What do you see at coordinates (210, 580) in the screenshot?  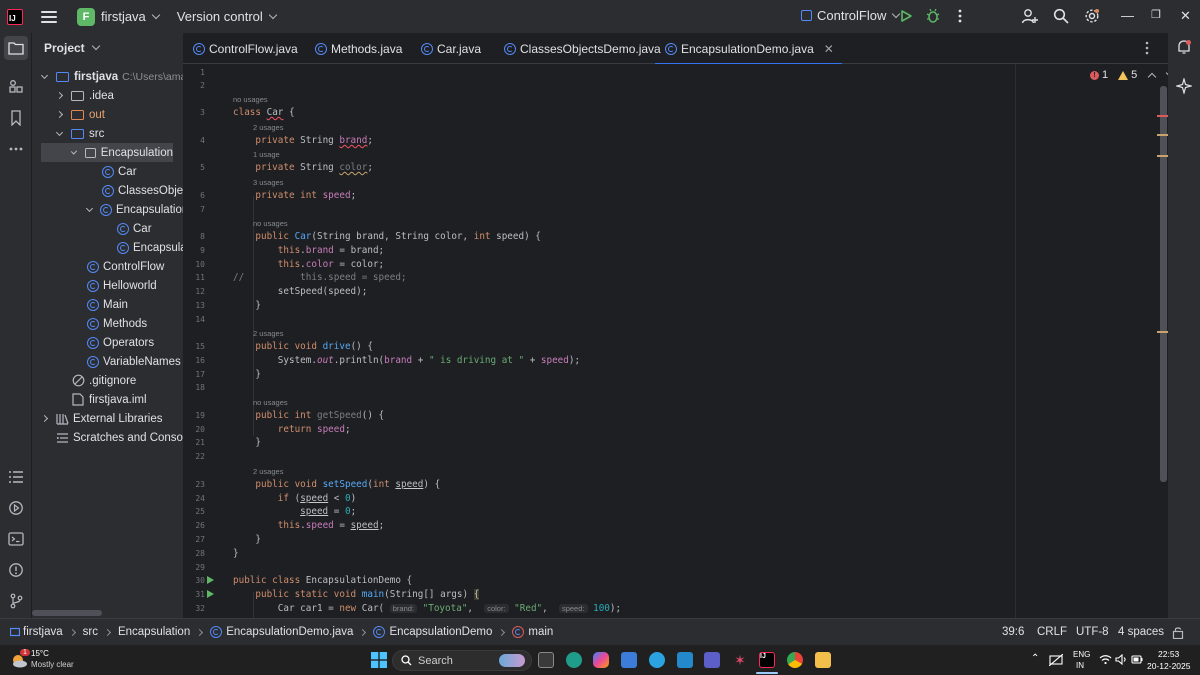 I see `run-class-gutter-icon` at bounding box center [210, 580].